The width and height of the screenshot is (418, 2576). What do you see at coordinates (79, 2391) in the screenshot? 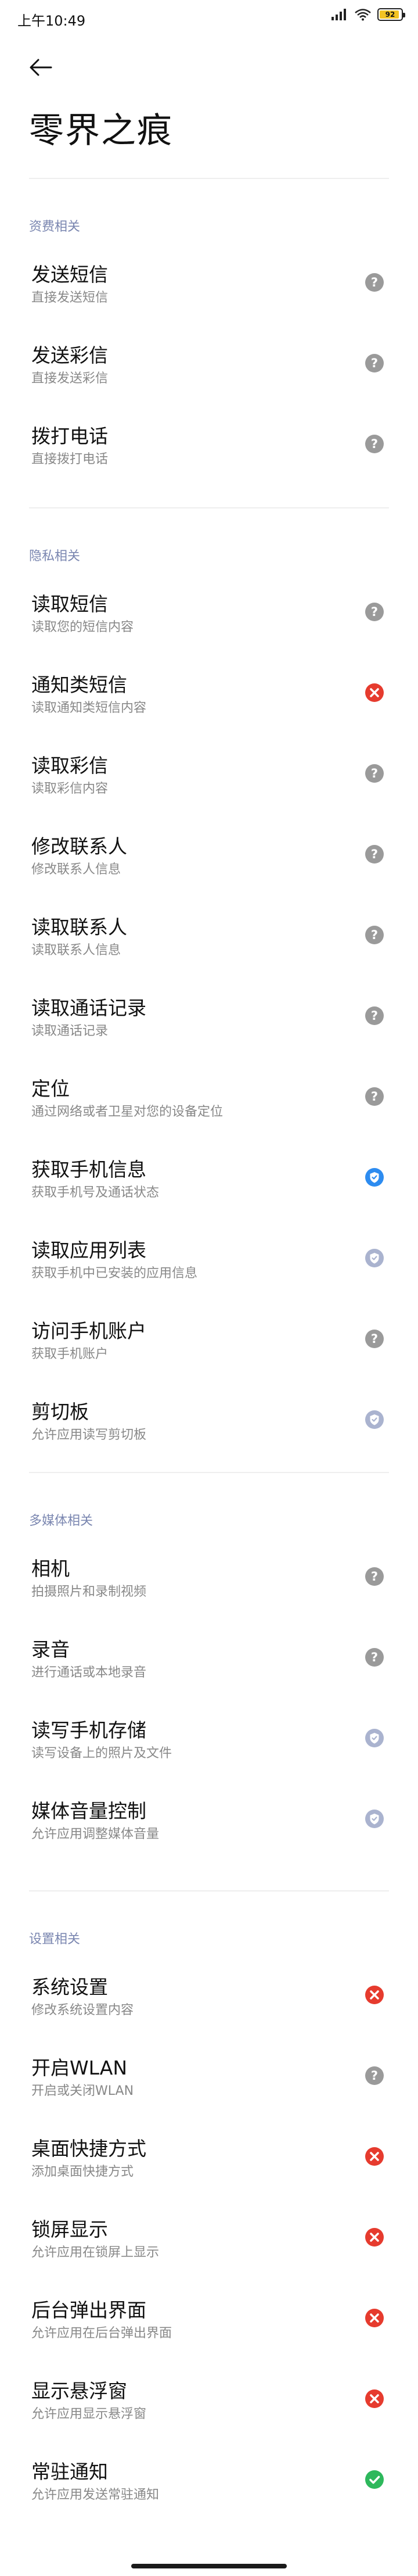
I see `permission-title: 显示悬浮窗` at bounding box center [79, 2391].